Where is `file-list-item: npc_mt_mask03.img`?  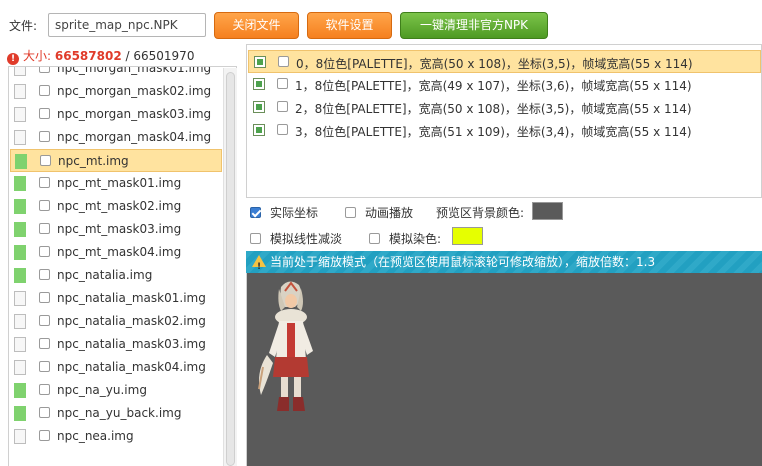 file-list-item: npc_mt_mask03.img is located at coordinates (116, 229).